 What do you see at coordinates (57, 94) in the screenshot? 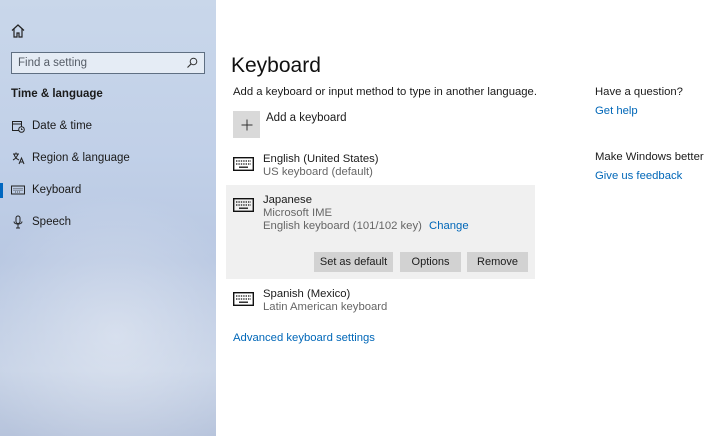
I see `section-title: Time & language` at bounding box center [57, 94].